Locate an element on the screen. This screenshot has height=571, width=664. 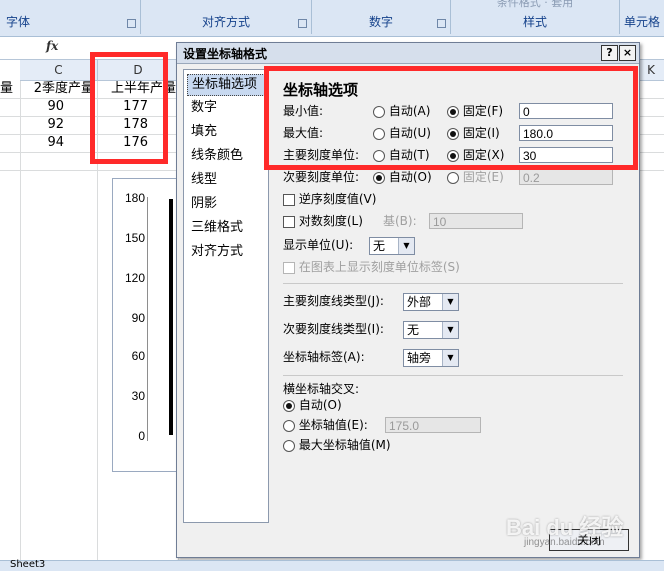
cell: 90 is located at coordinates (42, 107).